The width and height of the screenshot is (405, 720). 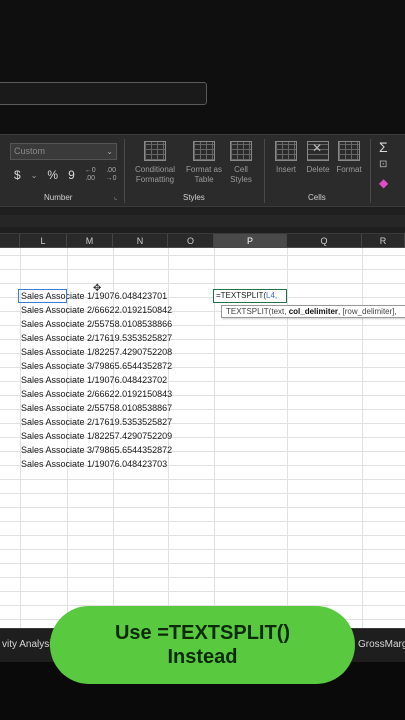 I want to click on column-header-m: M, so click(x=90, y=241).